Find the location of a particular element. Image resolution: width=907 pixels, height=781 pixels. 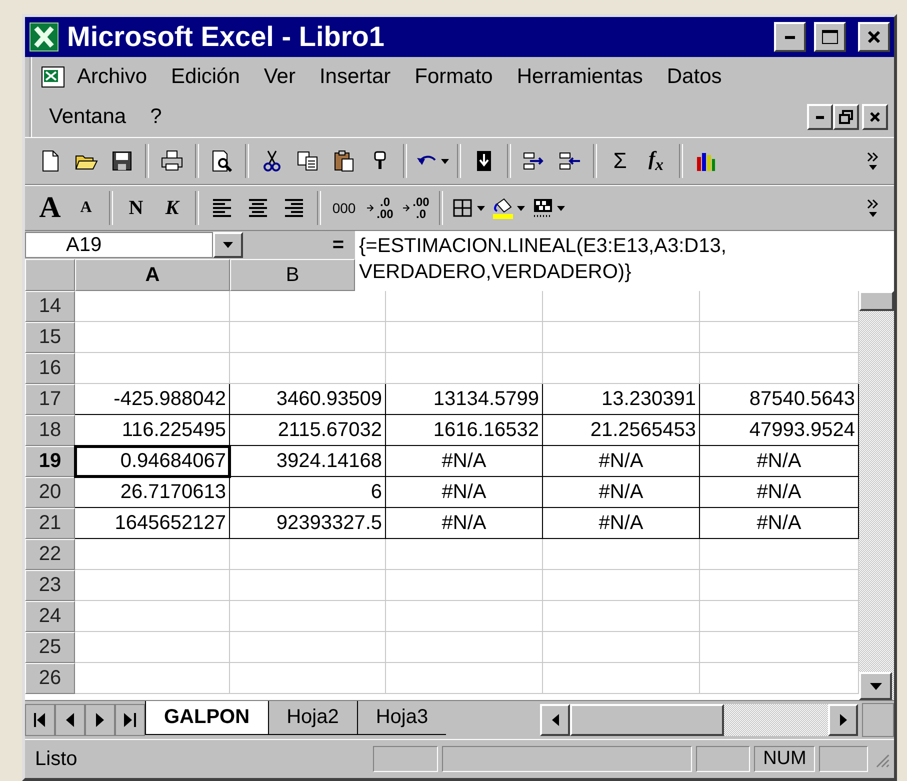

next-sheet-button is located at coordinates (100, 720).